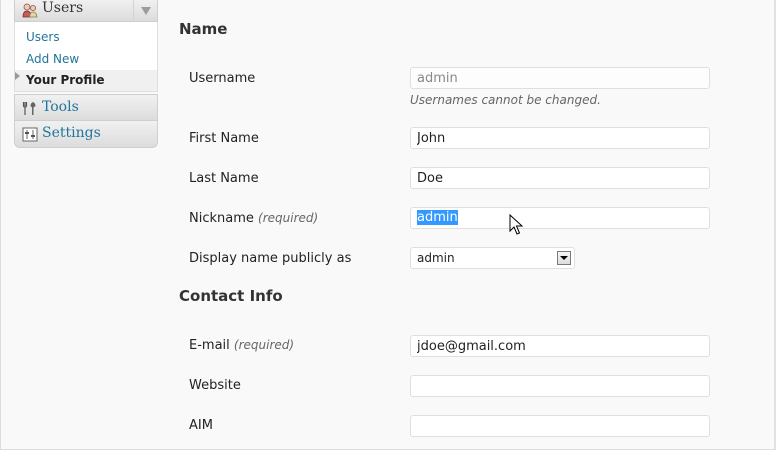 Image resolution: width=776 pixels, height=450 pixels. I want to click on submenu-item-users: Users, so click(86, 37).